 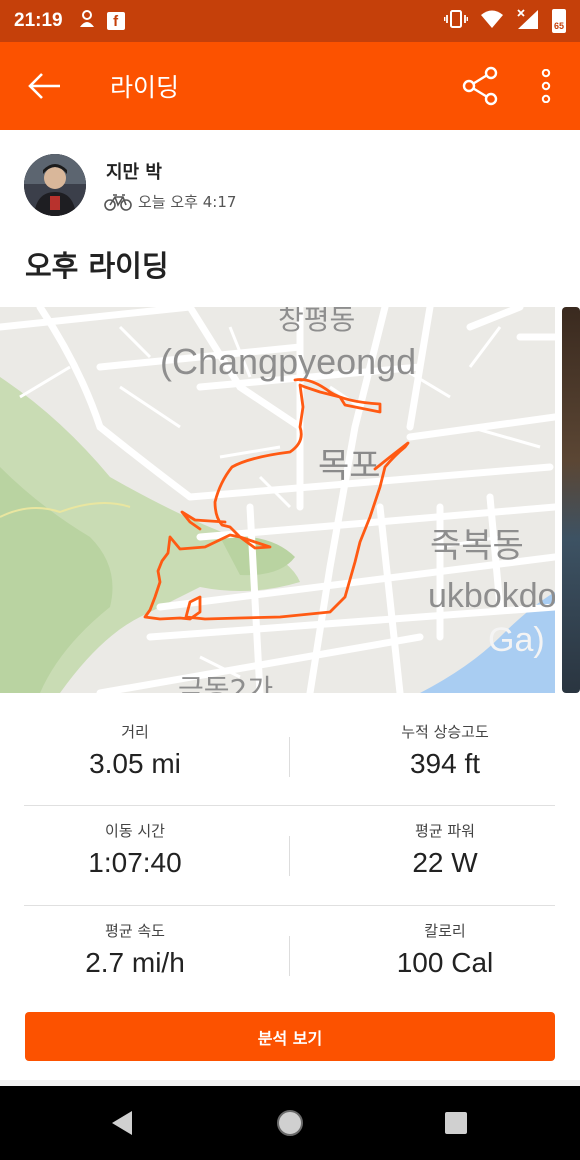 I want to click on navigation-bar, so click(x=290, y=1123).